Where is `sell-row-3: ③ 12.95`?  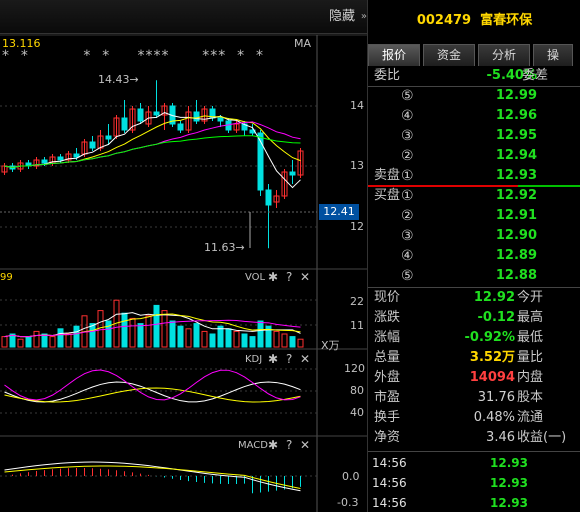
sell-row-3: ③ 12.95 is located at coordinates (474, 136).